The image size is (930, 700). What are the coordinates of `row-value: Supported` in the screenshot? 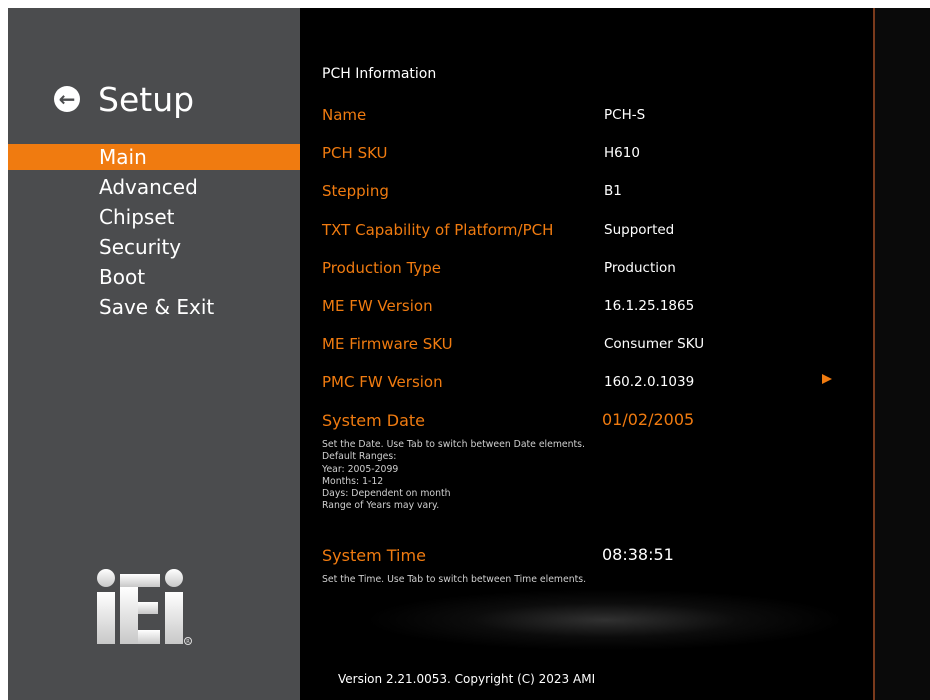 It's located at (639, 230).